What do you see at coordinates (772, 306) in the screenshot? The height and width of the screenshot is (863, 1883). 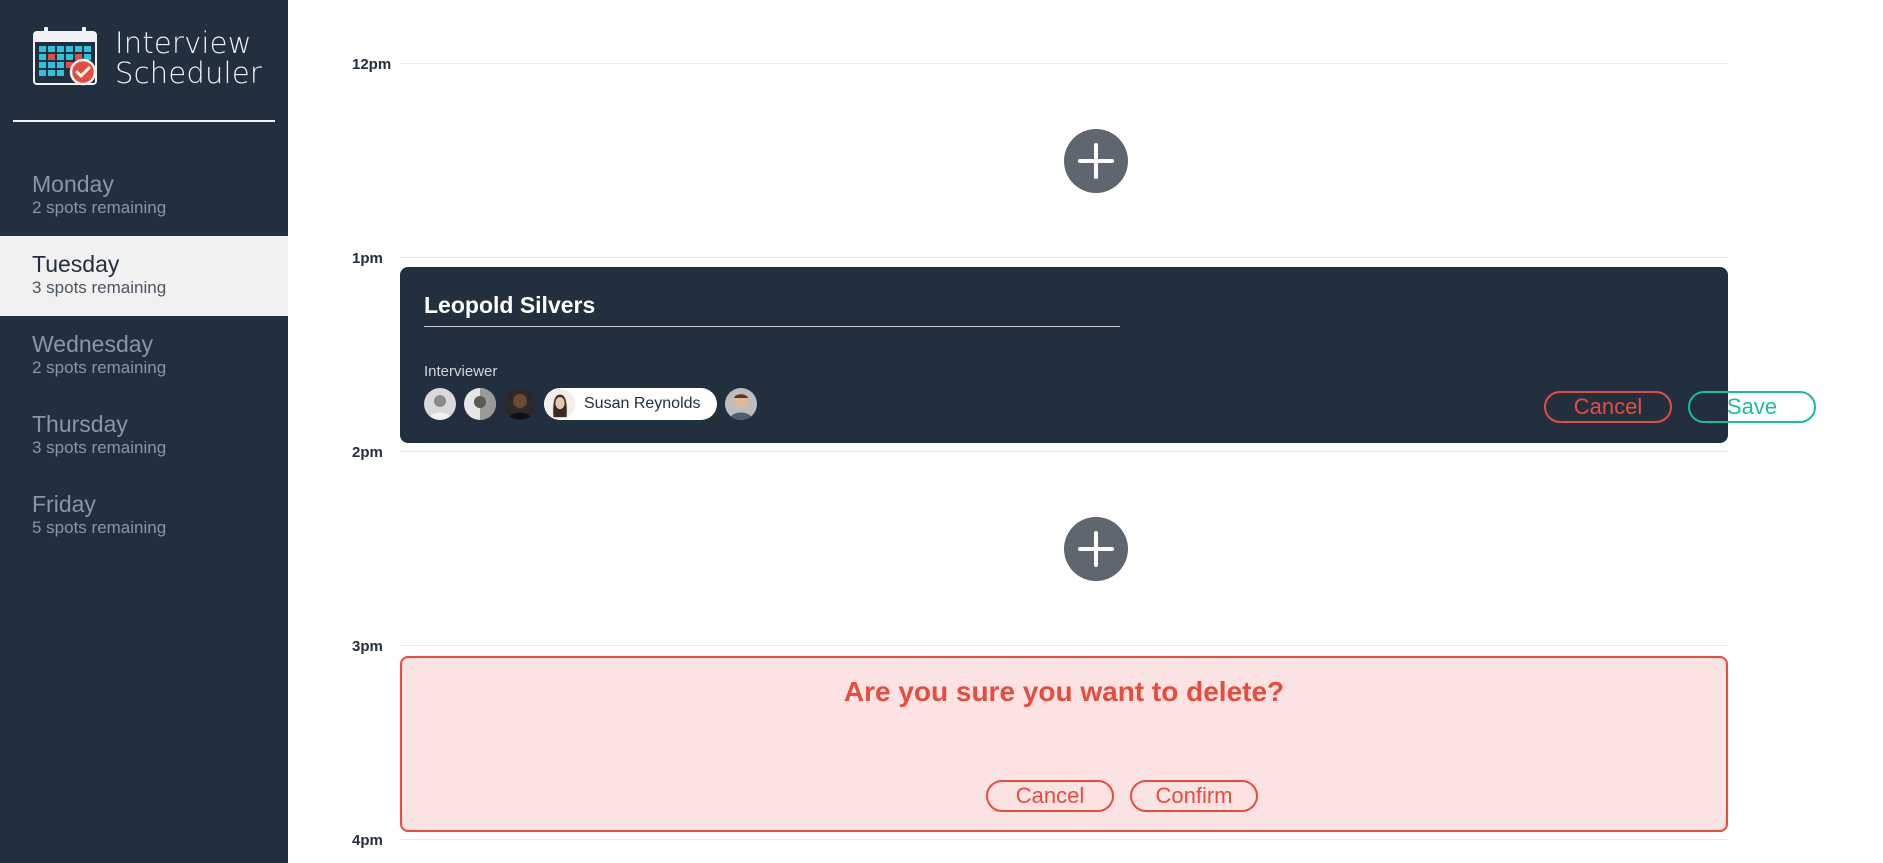 I see `student-name-input` at bounding box center [772, 306].